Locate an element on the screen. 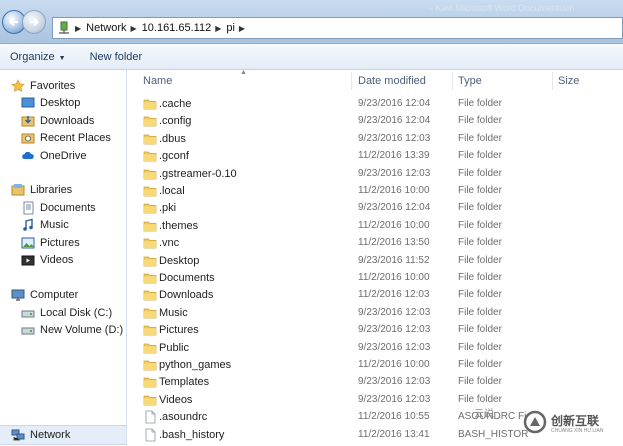 The height and width of the screenshot is (446, 623). forward-button is located at coordinates (34, 22).